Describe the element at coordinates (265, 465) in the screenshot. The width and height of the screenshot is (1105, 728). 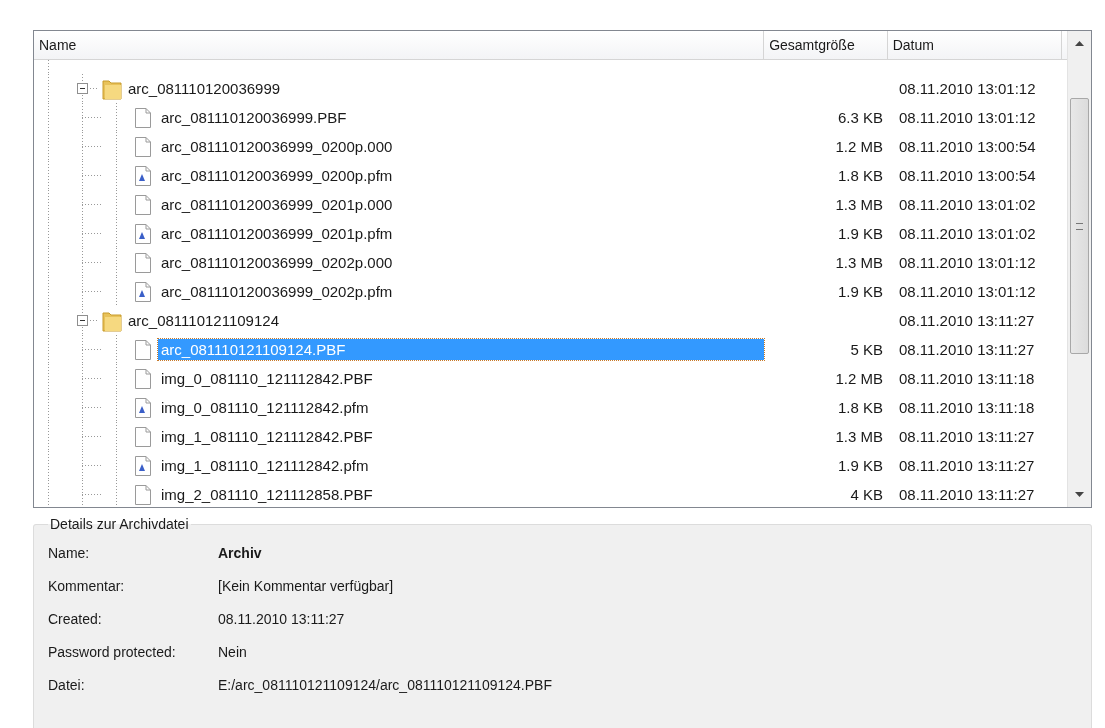
I see `file-name: img_1_081110_121112842.pfm` at that location.